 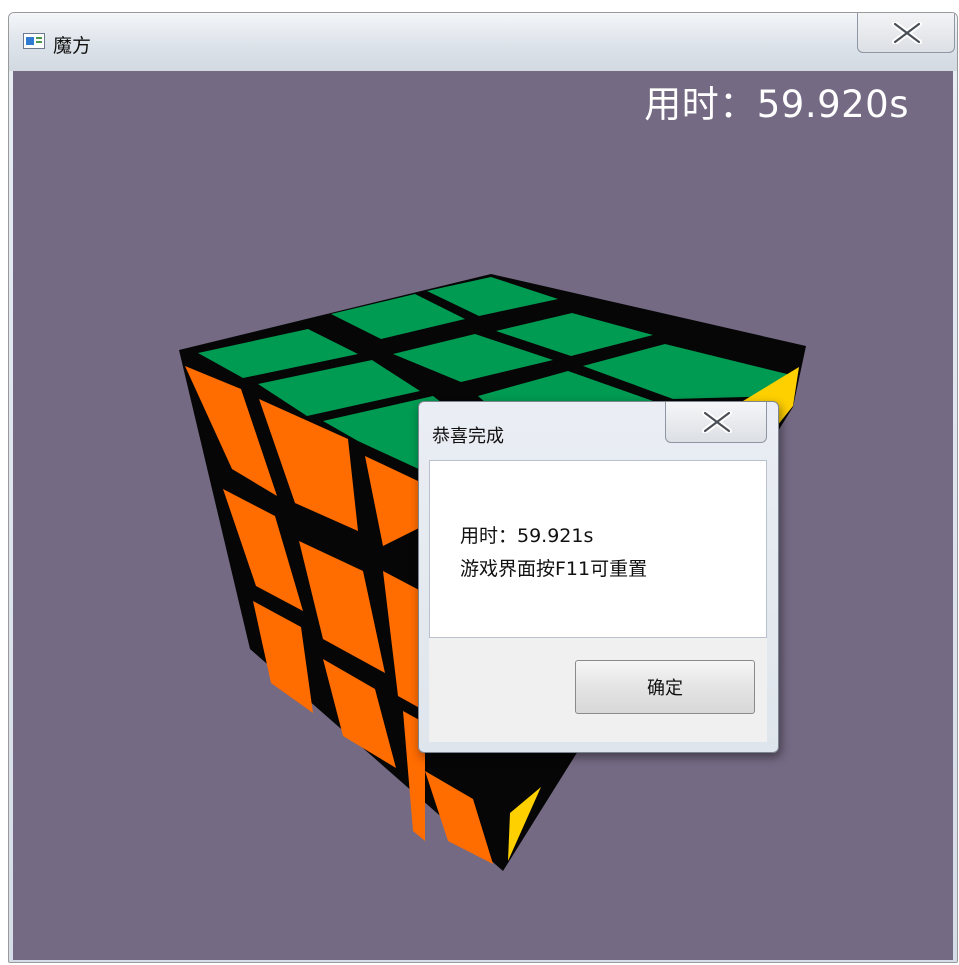 I want to click on dialog-message-area: 用时：59.921s 游戏界面按F11可重置, so click(x=598, y=549).